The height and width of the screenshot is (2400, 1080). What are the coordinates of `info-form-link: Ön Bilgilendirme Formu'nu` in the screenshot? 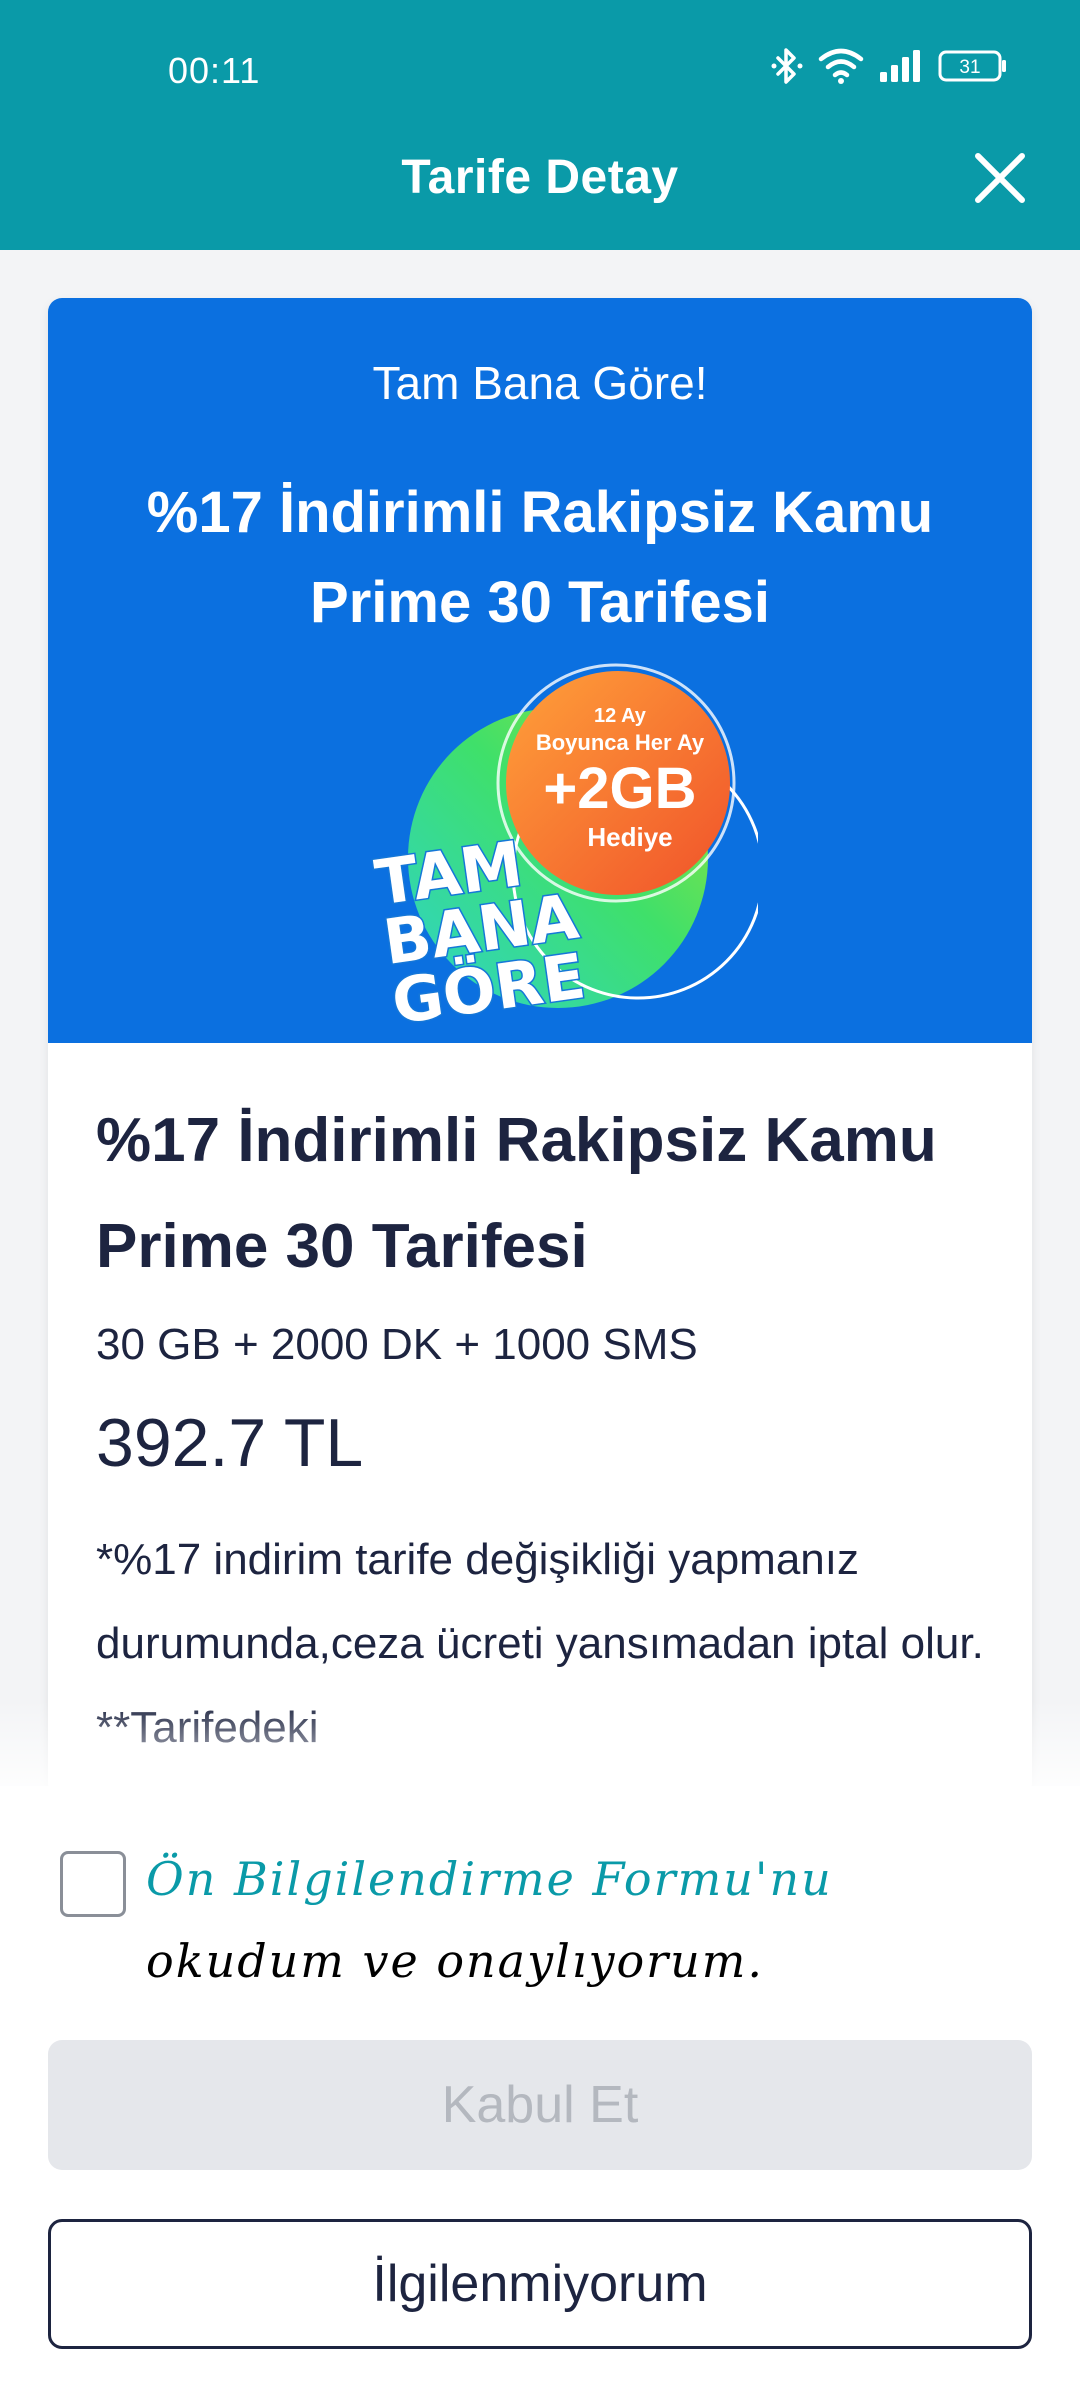 It's located at (489, 1879).